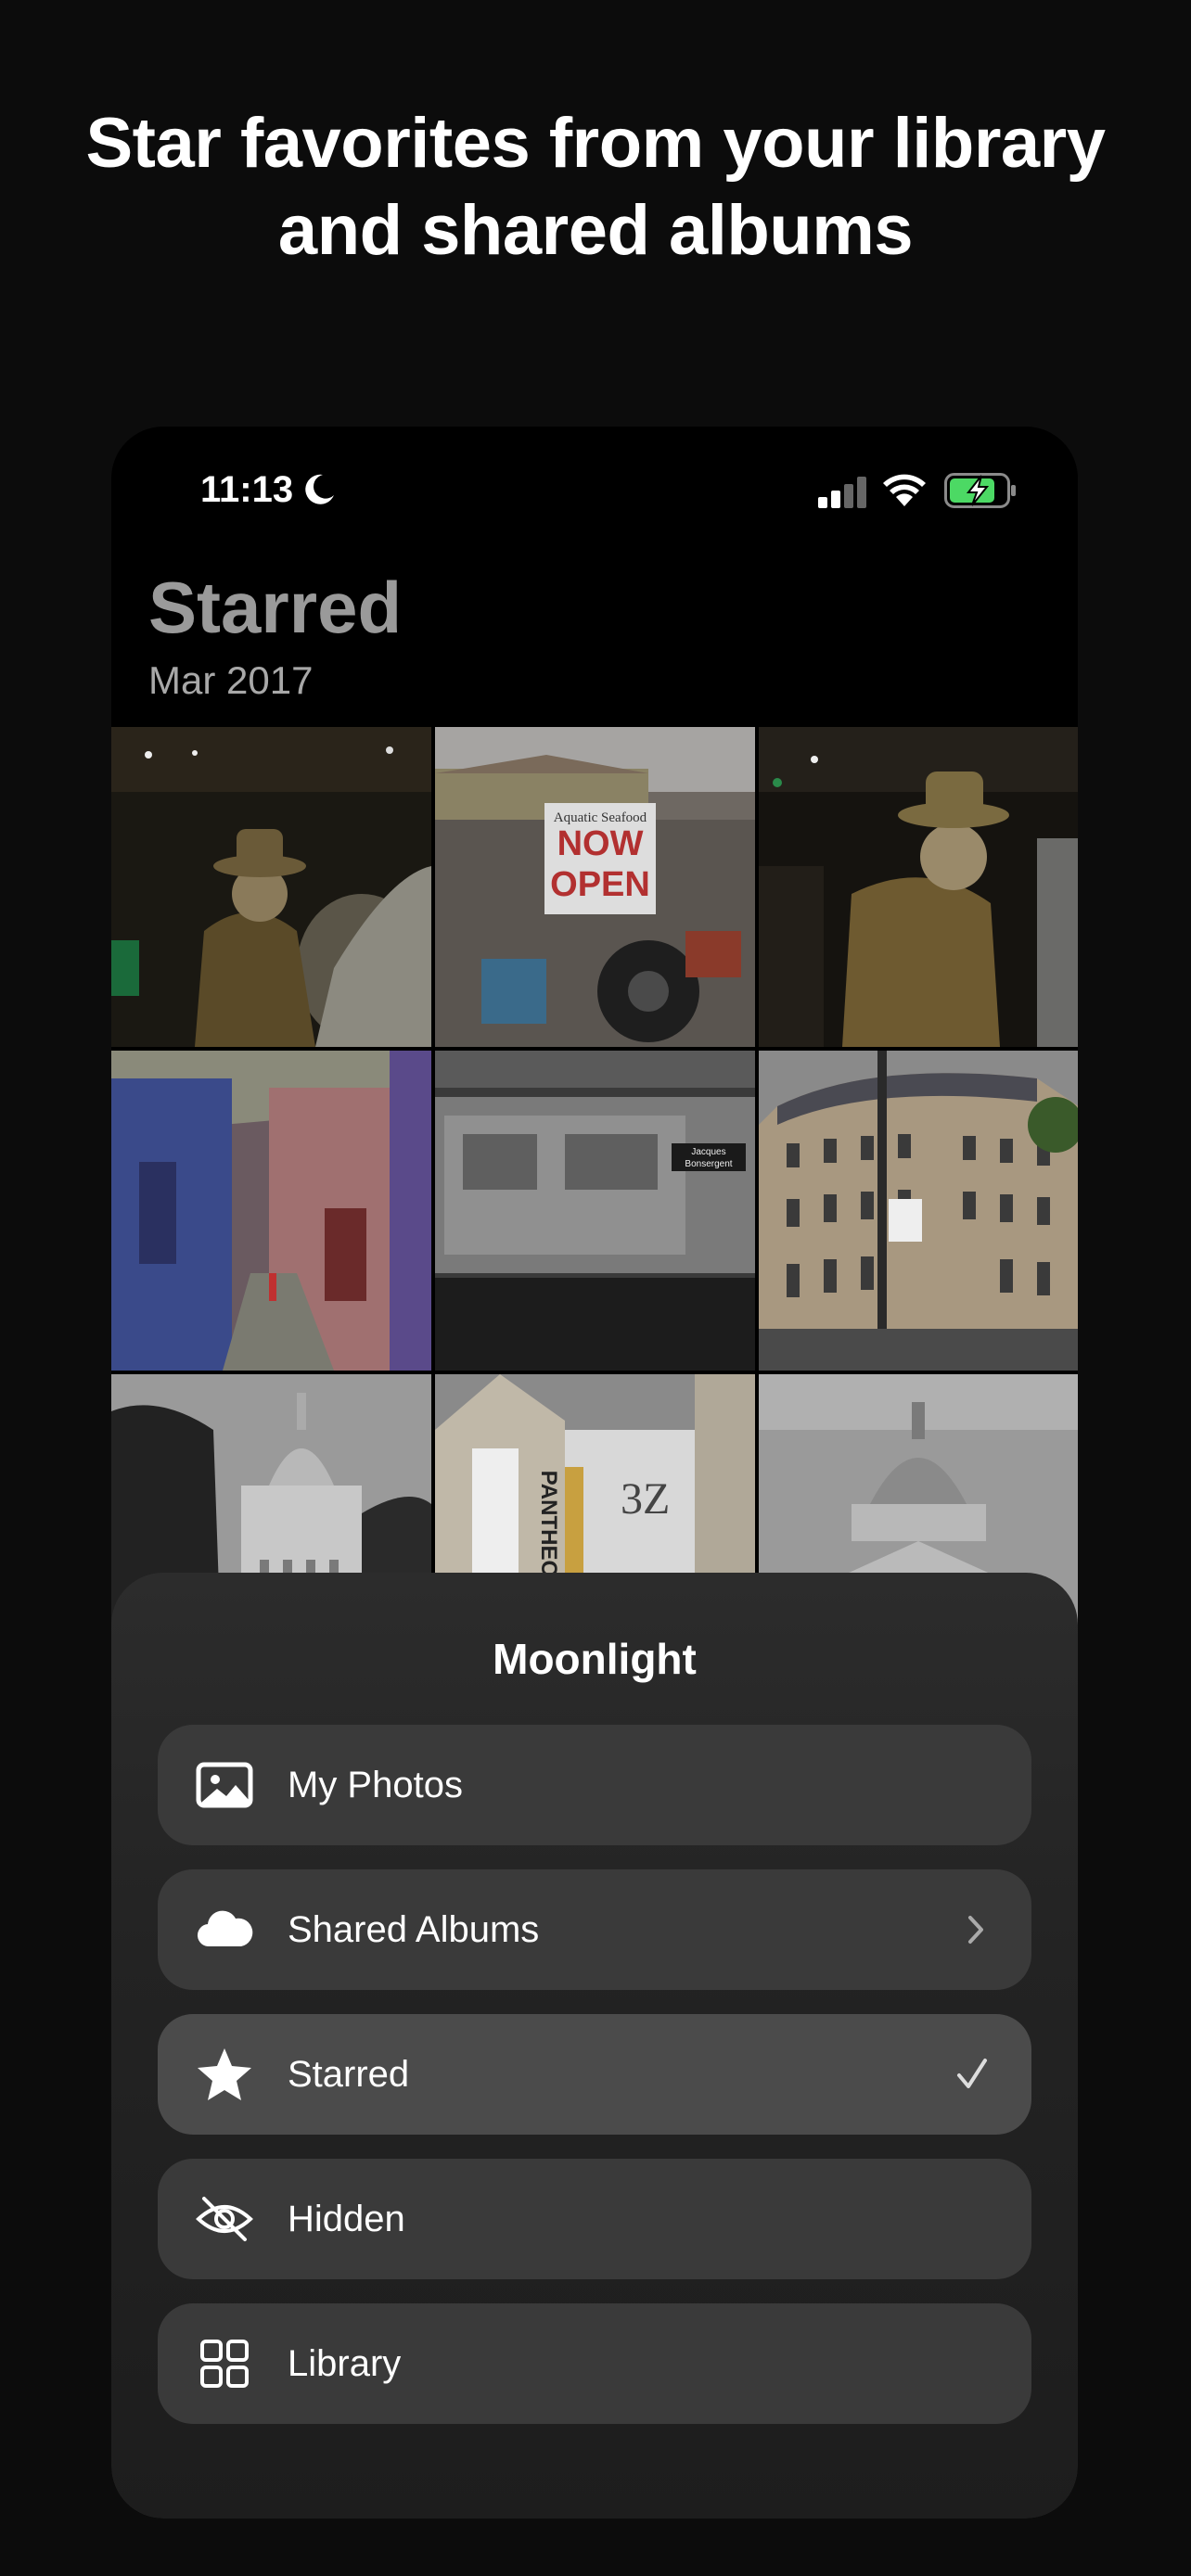 This screenshot has width=1191, height=2576. Describe the element at coordinates (594, 492) in the screenshot. I see `status-bar: 11:13` at that location.